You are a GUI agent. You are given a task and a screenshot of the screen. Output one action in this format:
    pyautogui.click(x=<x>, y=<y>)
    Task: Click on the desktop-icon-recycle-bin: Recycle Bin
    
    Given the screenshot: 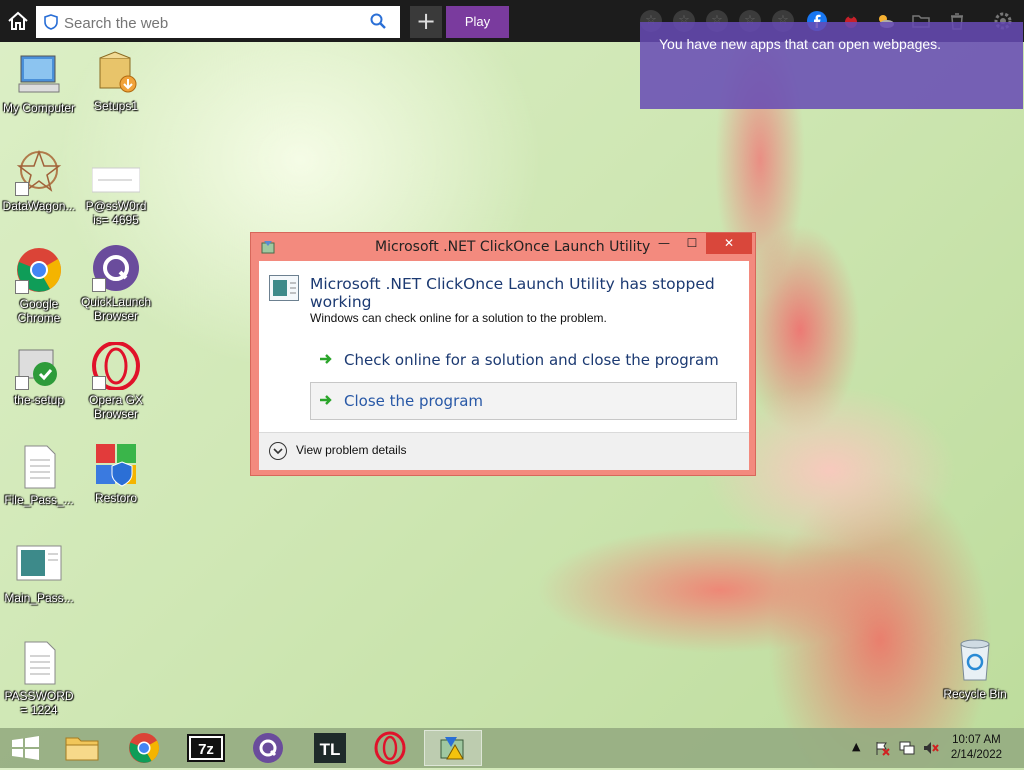 What is the action you would take?
    pyautogui.click(x=975, y=668)
    